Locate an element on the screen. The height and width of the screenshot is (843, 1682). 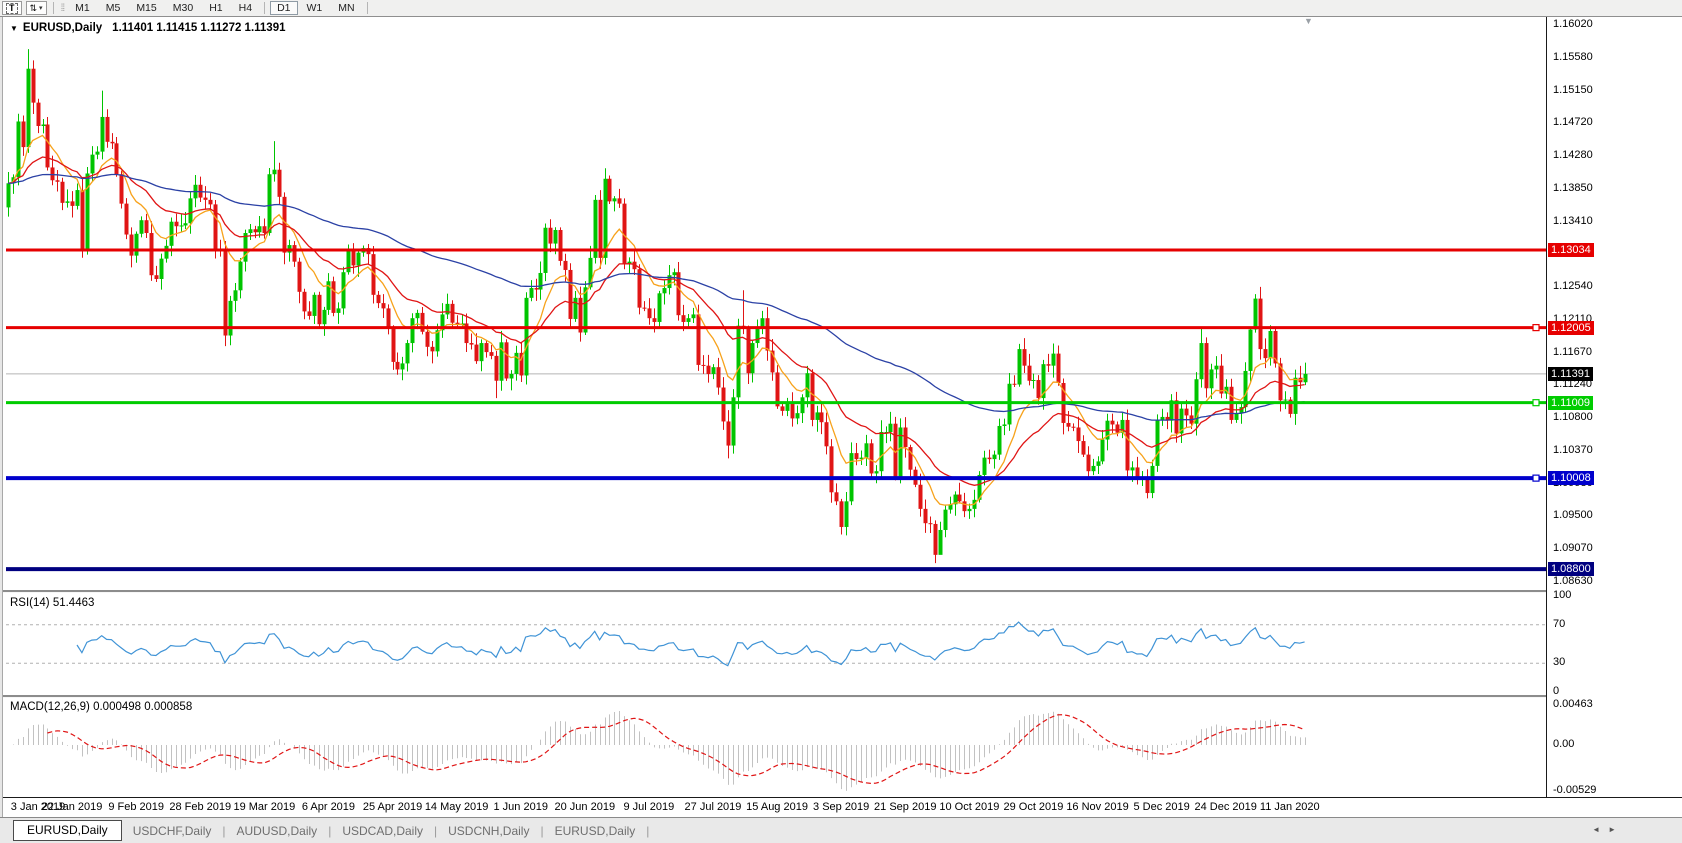
window-left-frame is located at coordinates (1, 417).